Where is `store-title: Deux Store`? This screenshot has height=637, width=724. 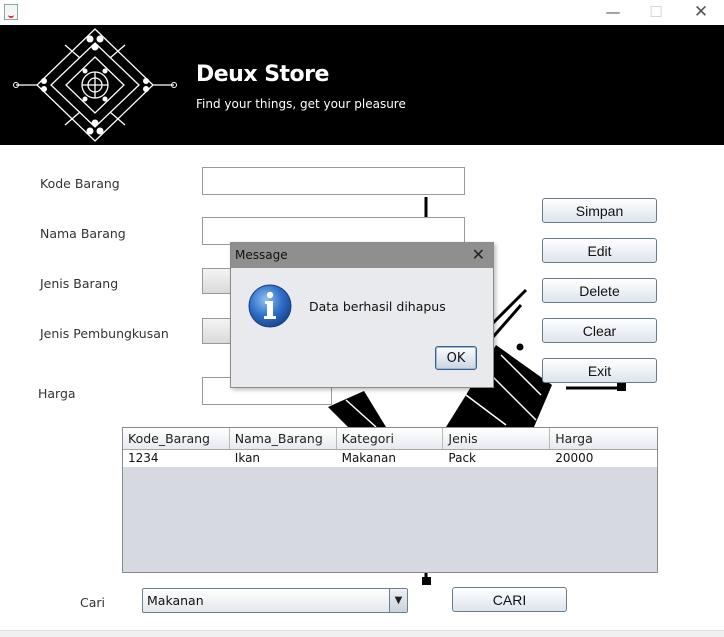 store-title: Deux Store is located at coordinates (262, 74).